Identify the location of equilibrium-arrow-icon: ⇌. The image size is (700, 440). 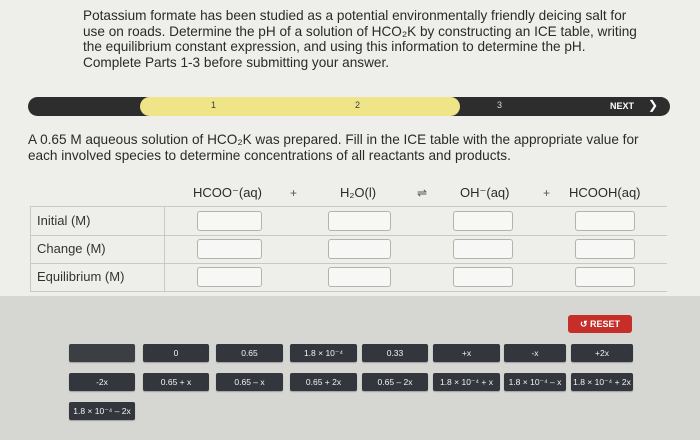
(422, 193).